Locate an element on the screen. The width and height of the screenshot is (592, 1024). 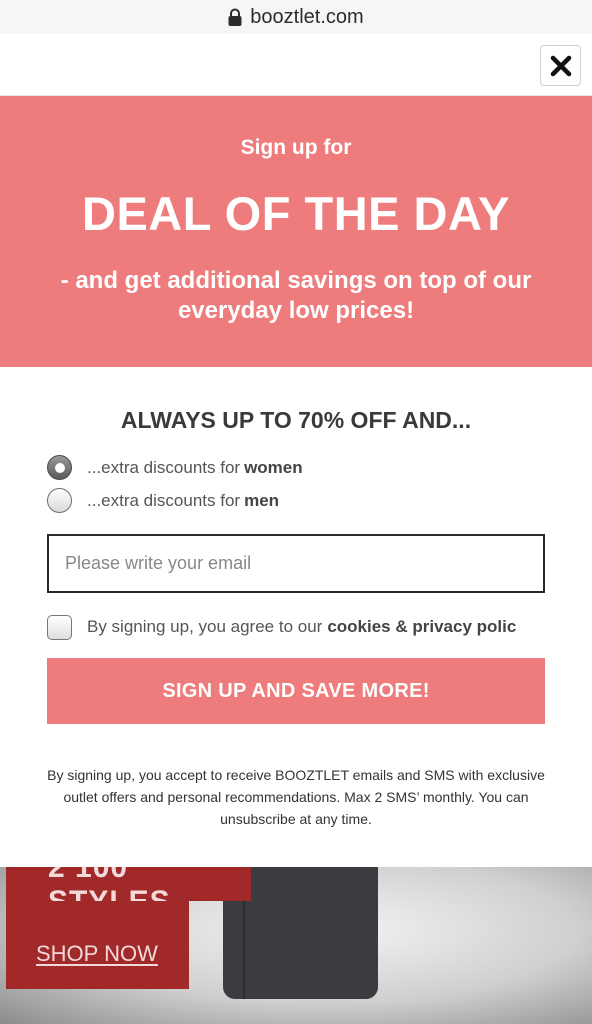
radio-dot is located at coordinates (59, 467).